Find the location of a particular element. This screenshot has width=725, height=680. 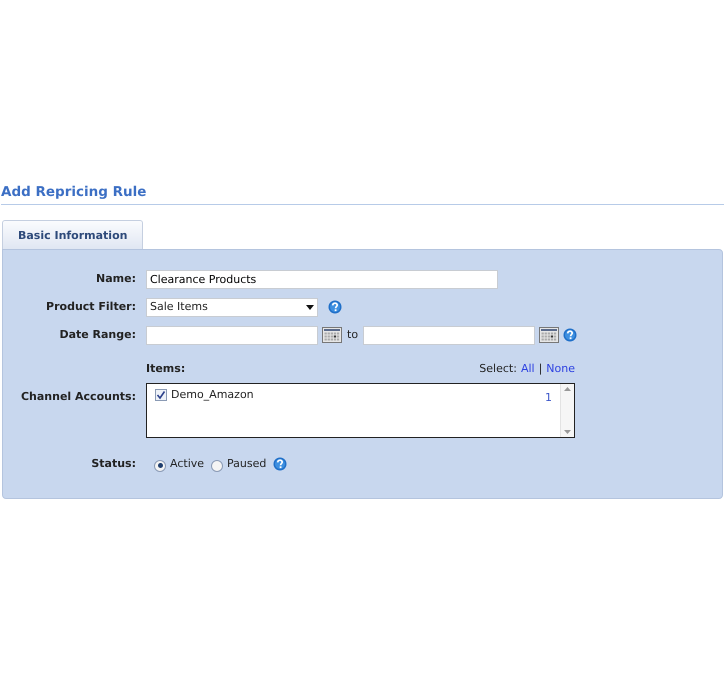

channel-name: Demo_Amazon is located at coordinates (212, 395).